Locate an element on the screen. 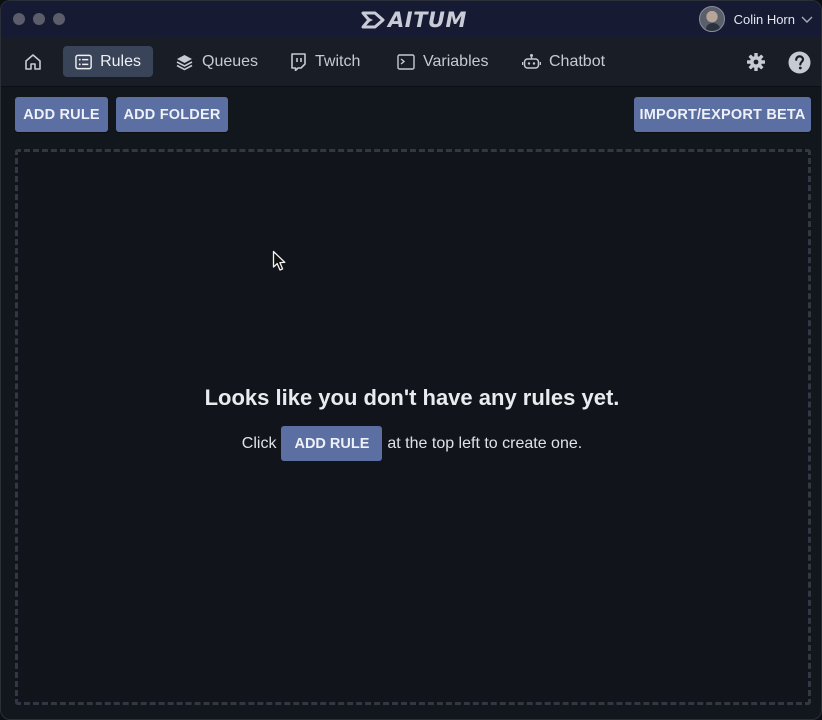 The width and height of the screenshot is (822, 720). tab-queues: Queues is located at coordinates (216, 61).